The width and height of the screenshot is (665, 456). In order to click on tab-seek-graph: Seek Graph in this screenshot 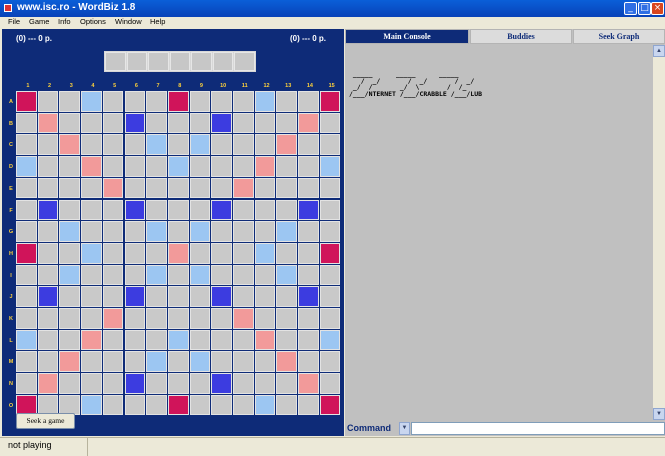, I will do `click(619, 36)`.